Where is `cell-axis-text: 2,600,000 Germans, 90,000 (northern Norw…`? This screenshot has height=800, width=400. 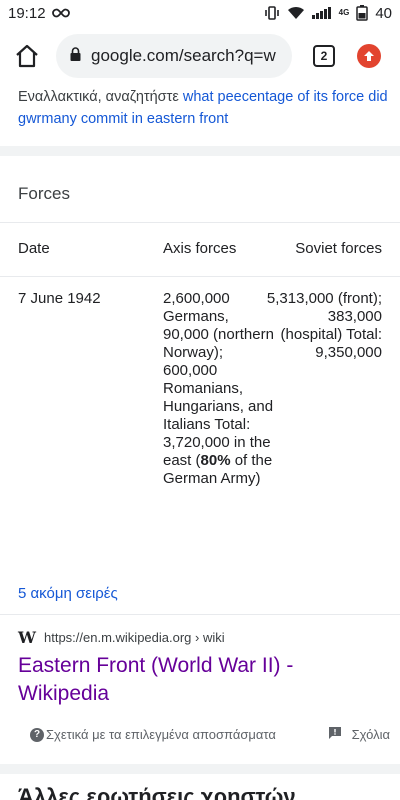
cell-axis-text: 2,600,000 Germans, 90,000 (northern Norw… is located at coordinates (218, 379).